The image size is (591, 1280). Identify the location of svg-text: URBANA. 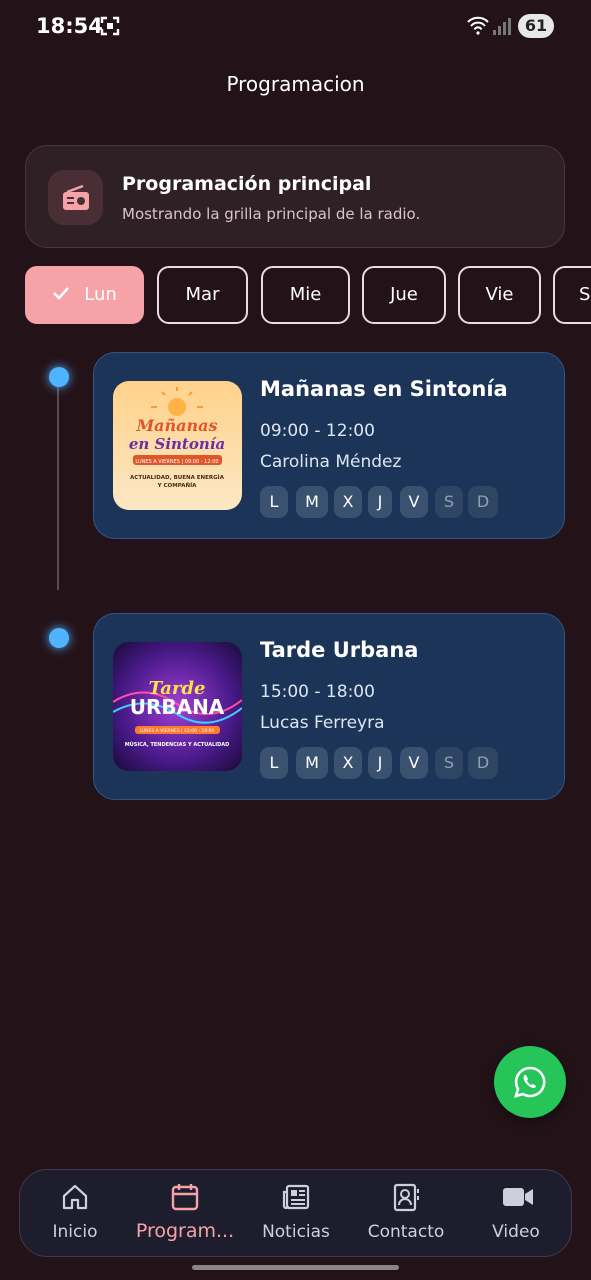
(177, 707).